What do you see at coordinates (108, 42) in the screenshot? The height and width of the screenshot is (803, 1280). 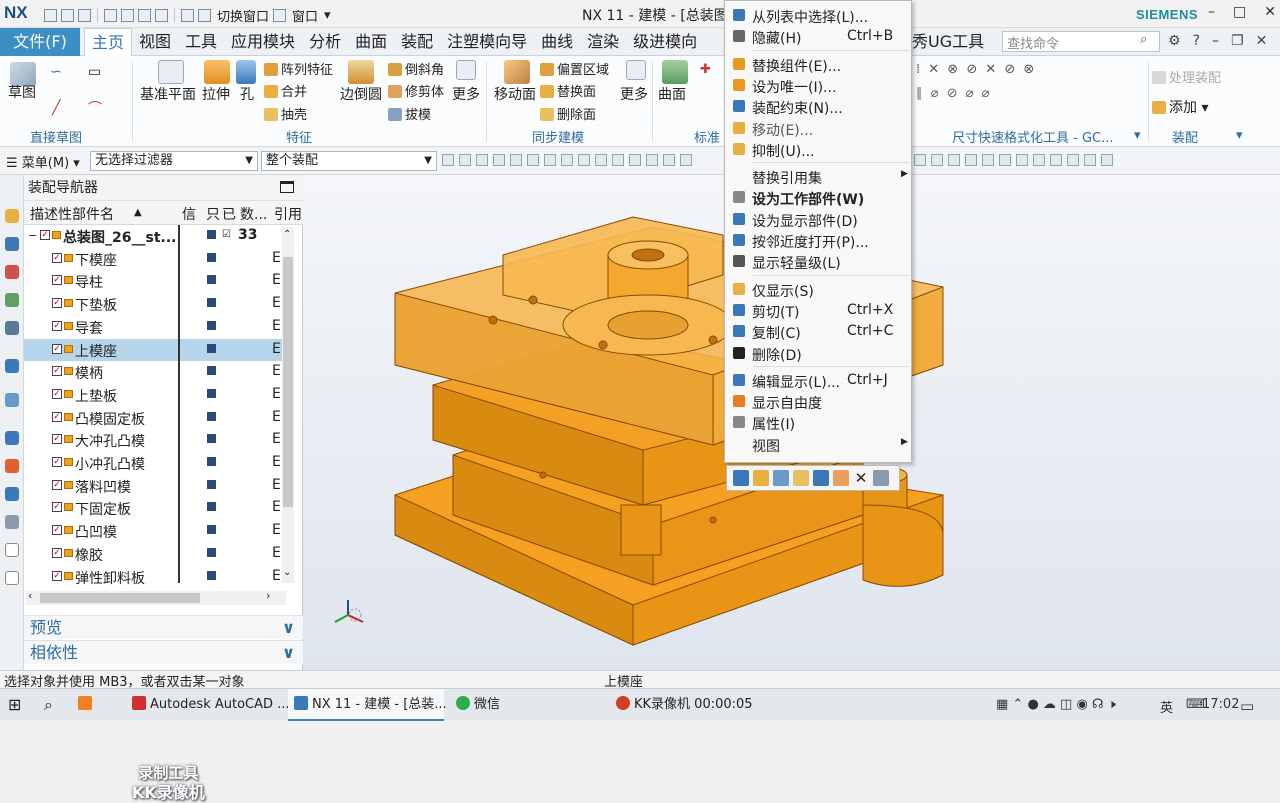 I see `tab-home: 主页` at bounding box center [108, 42].